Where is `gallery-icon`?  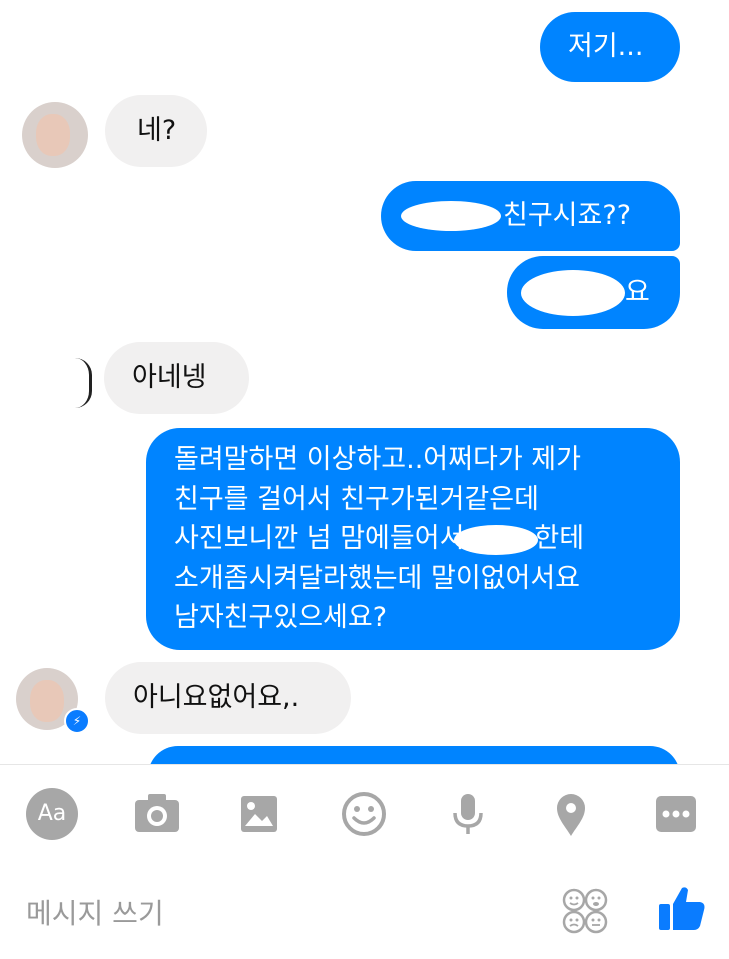 gallery-icon is located at coordinates (259, 814).